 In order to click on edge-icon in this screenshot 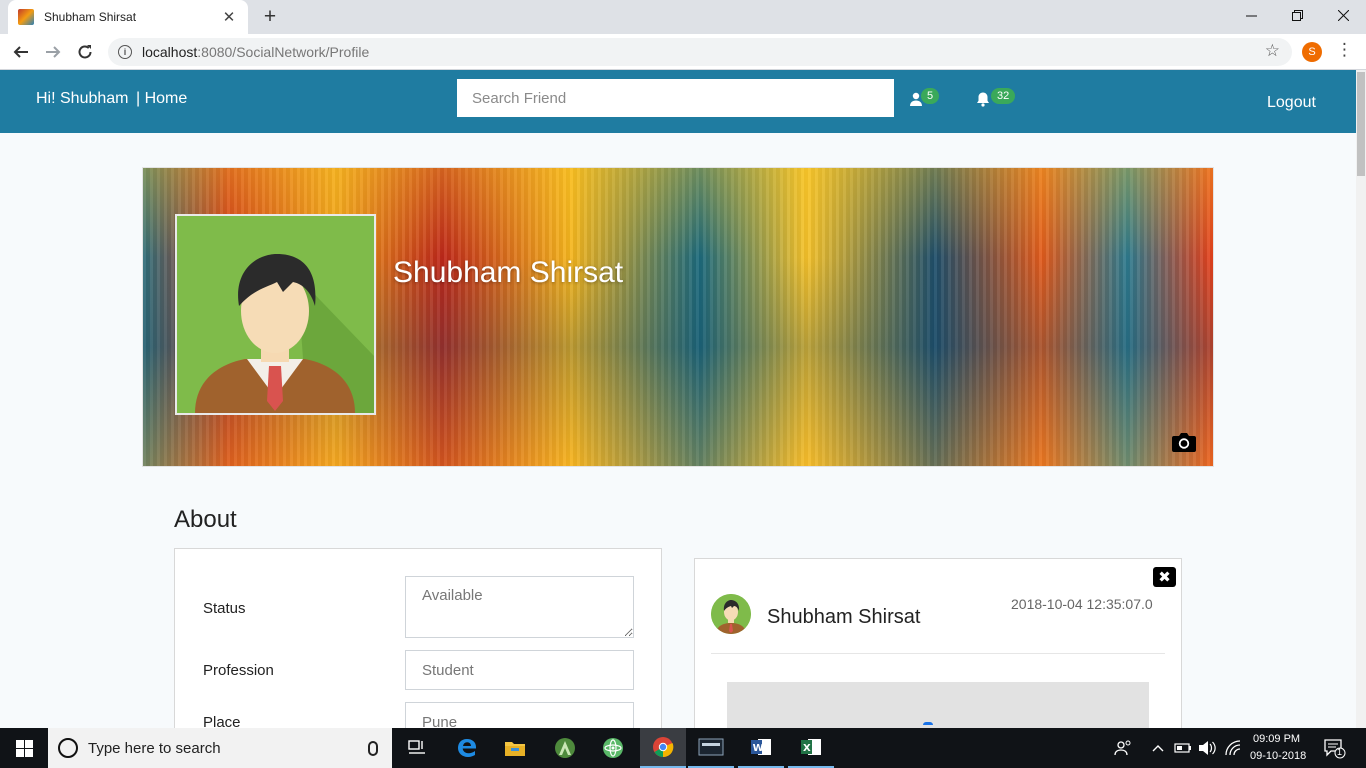, I will do `click(467, 748)`.